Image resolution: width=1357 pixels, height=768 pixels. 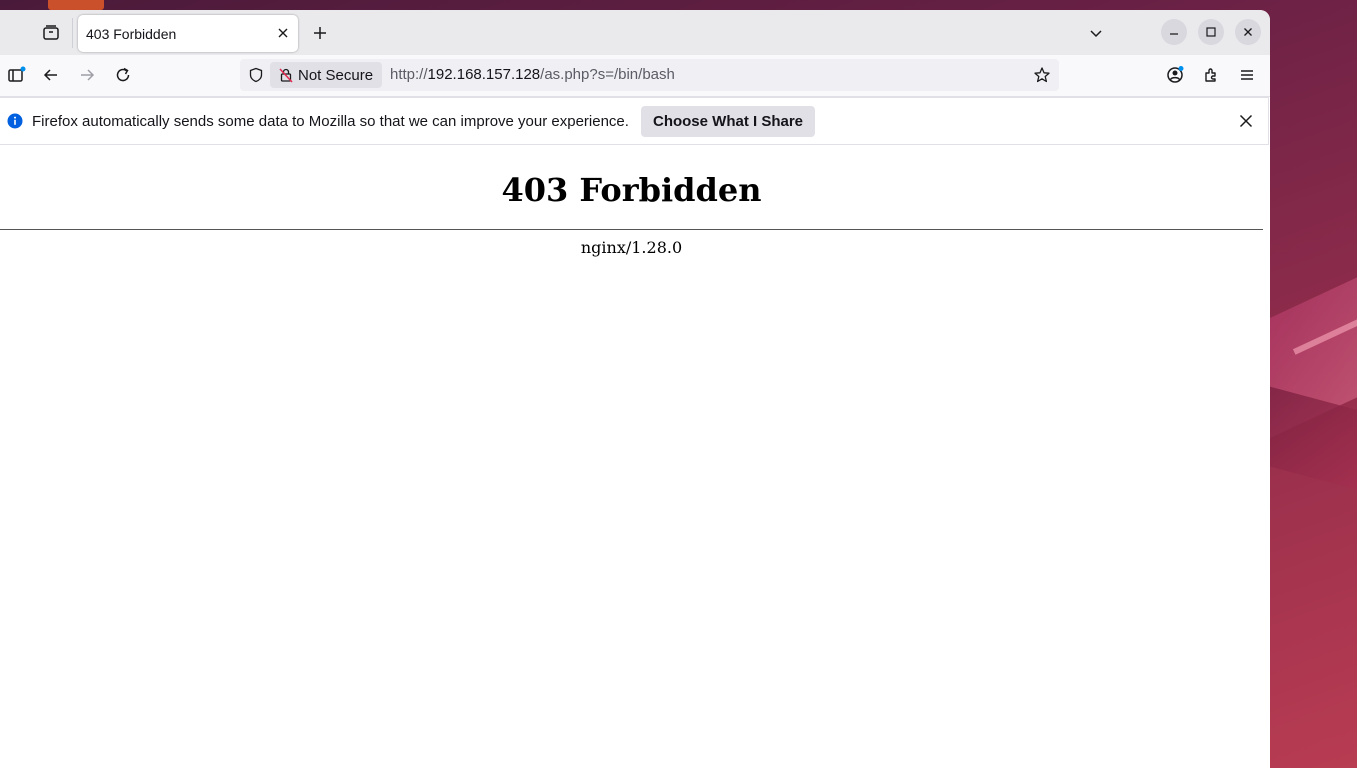 I want to click on server-signature: nginx/1.28.0, so click(x=631, y=247).